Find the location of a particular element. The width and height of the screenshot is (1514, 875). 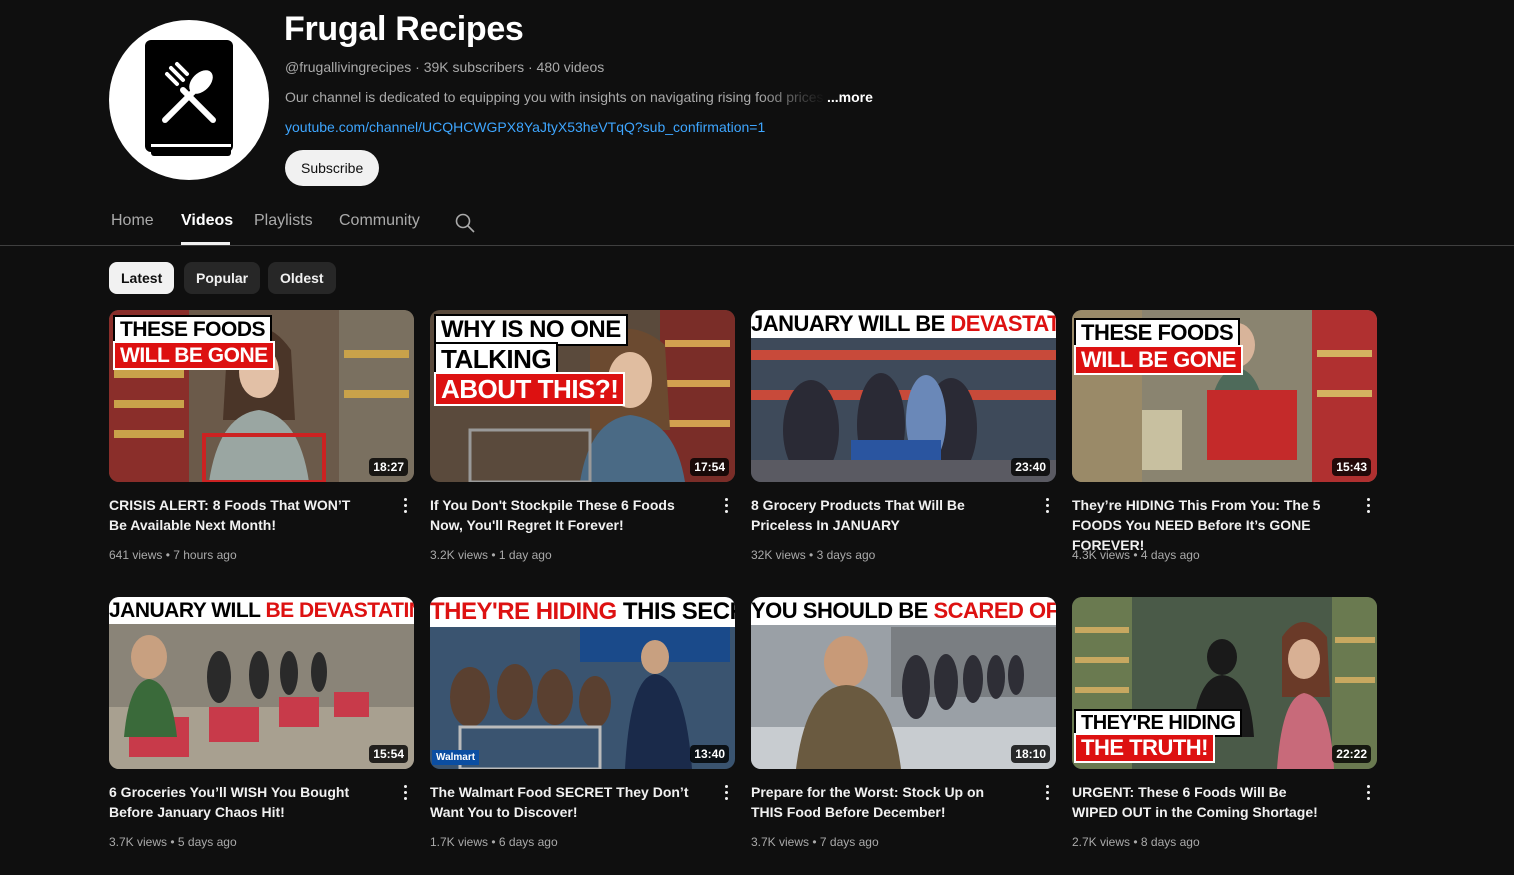

duration-badge: 18:10 is located at coordinates (1030, 754).